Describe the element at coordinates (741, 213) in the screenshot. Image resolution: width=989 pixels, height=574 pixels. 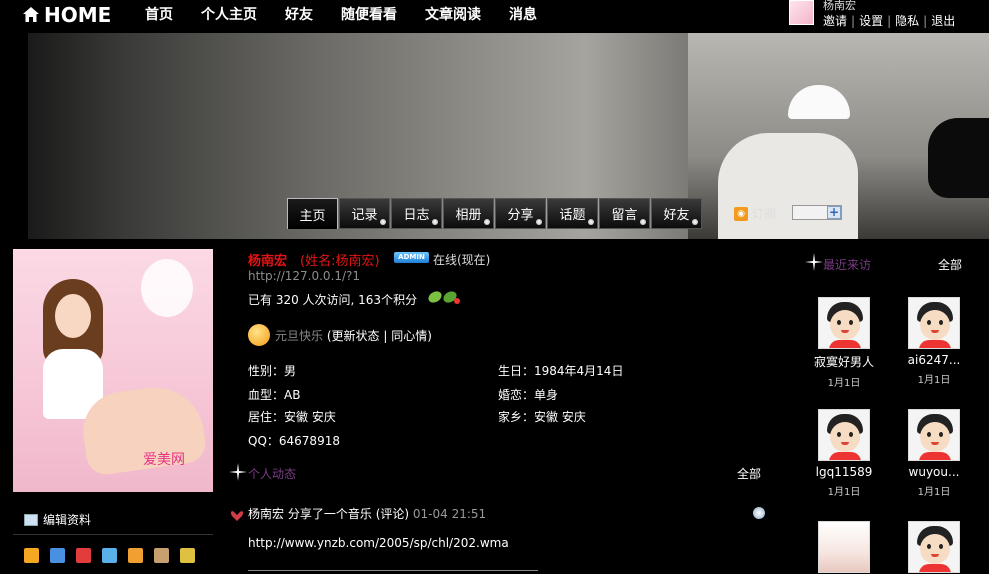
I see `rss-icon: ◉` at that location.